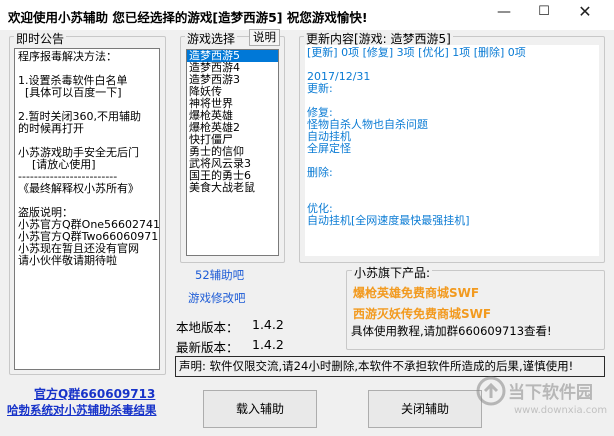 This screenshot has height=436, width=614. Describe the element at coordinates (211, 38) in the screenshot. I see `game-select-label: 游戏选择` at that location.